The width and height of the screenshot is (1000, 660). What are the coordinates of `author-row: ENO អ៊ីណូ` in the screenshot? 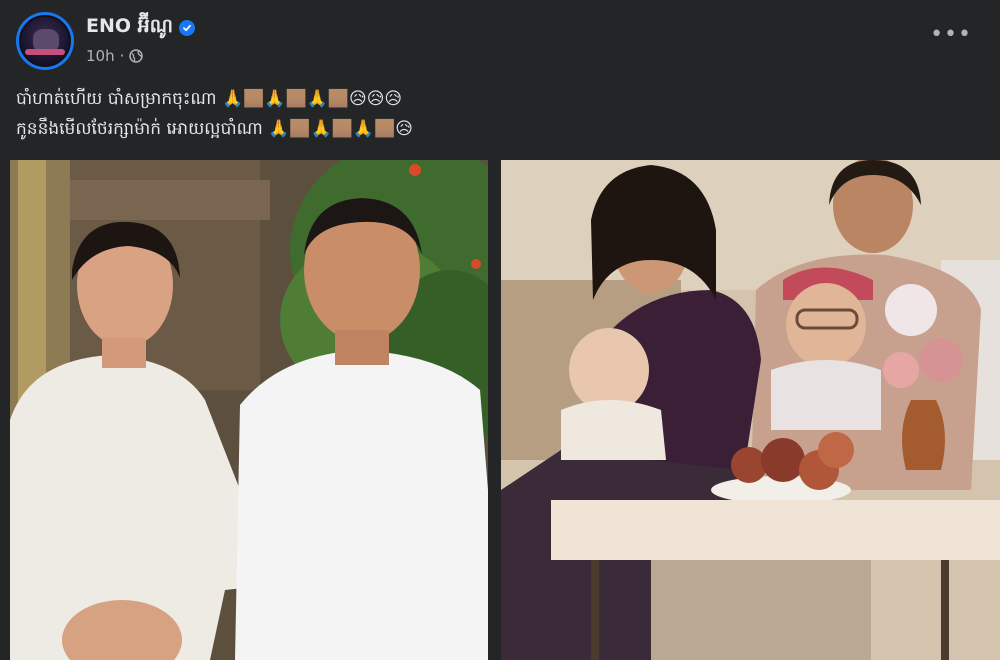 It's located at (140, 28).